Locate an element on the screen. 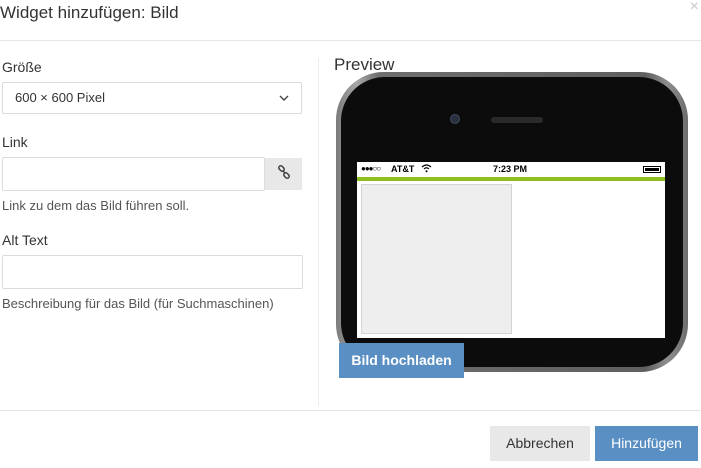 This screenshot has height=468, width=701. alt-text-input is located at coordinates (152, 272).